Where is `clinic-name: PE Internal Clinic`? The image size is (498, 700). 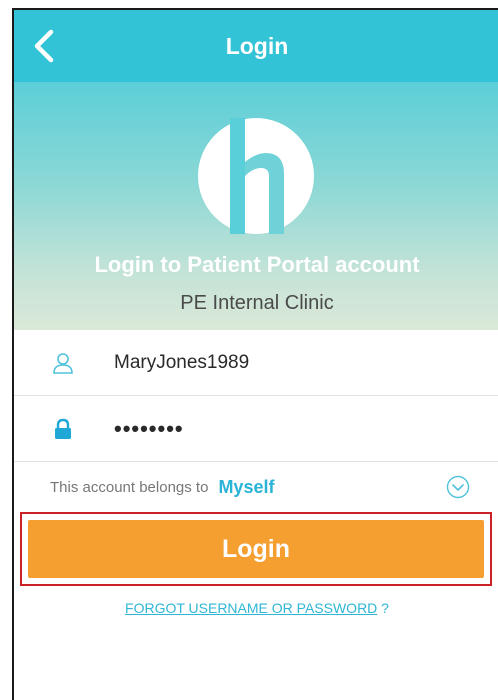
clinic-name: PE Internal Clinic is located at coordinates (257, 303).